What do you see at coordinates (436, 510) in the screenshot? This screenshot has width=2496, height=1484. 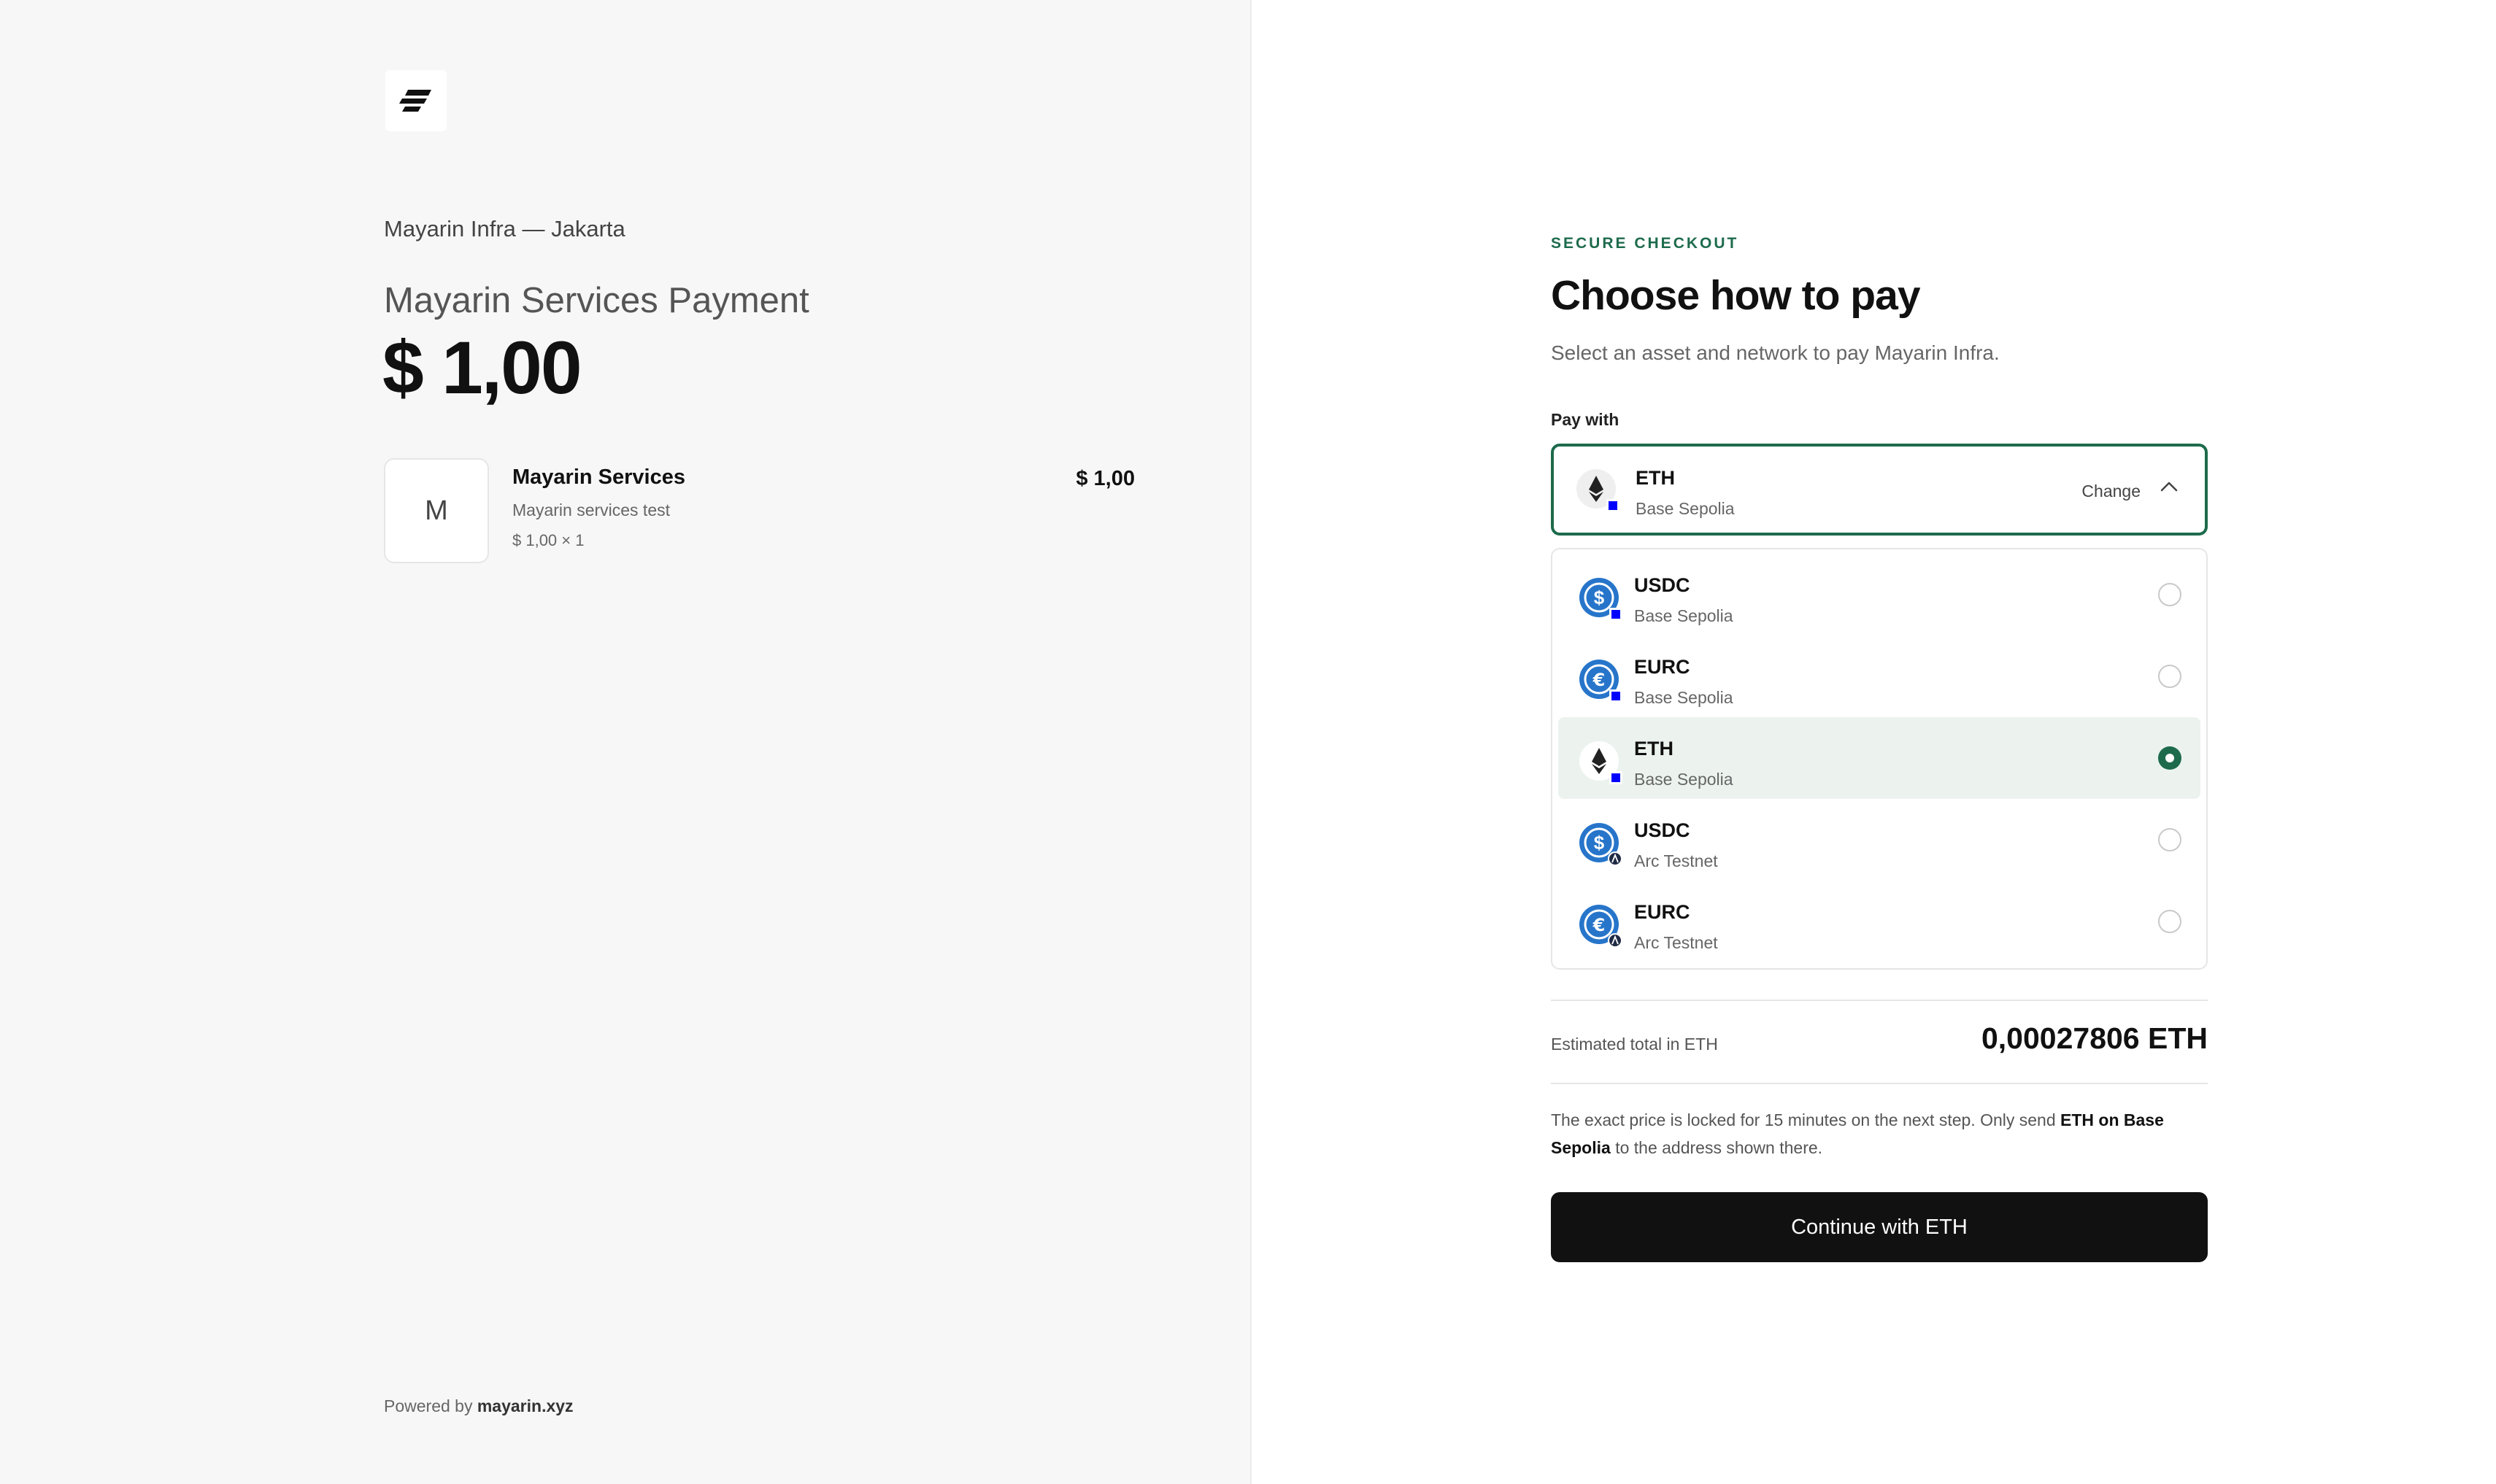 I see `item-thumbnail: M` at bounding box center [436, 510].